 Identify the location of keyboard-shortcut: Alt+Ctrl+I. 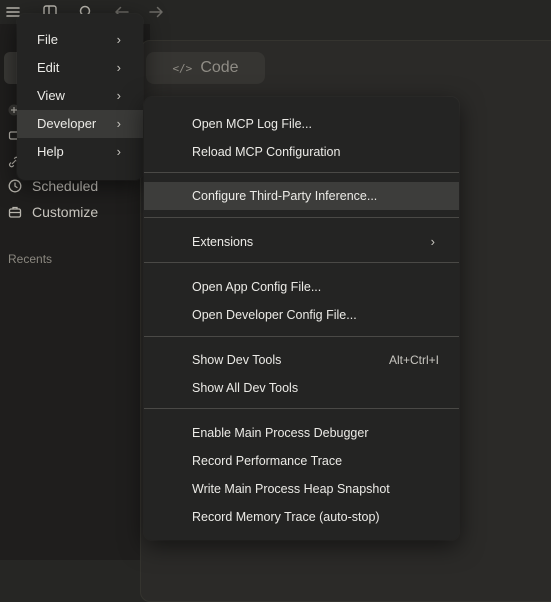
(413, 360).